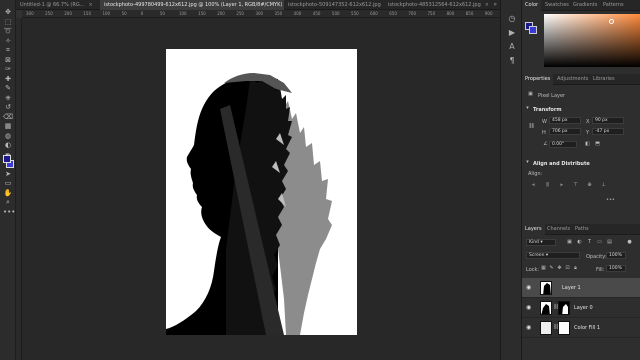 The width and height of the screenshot is (640, 360). I want to click on marquee-icon: ⬚, so click(8, 22).